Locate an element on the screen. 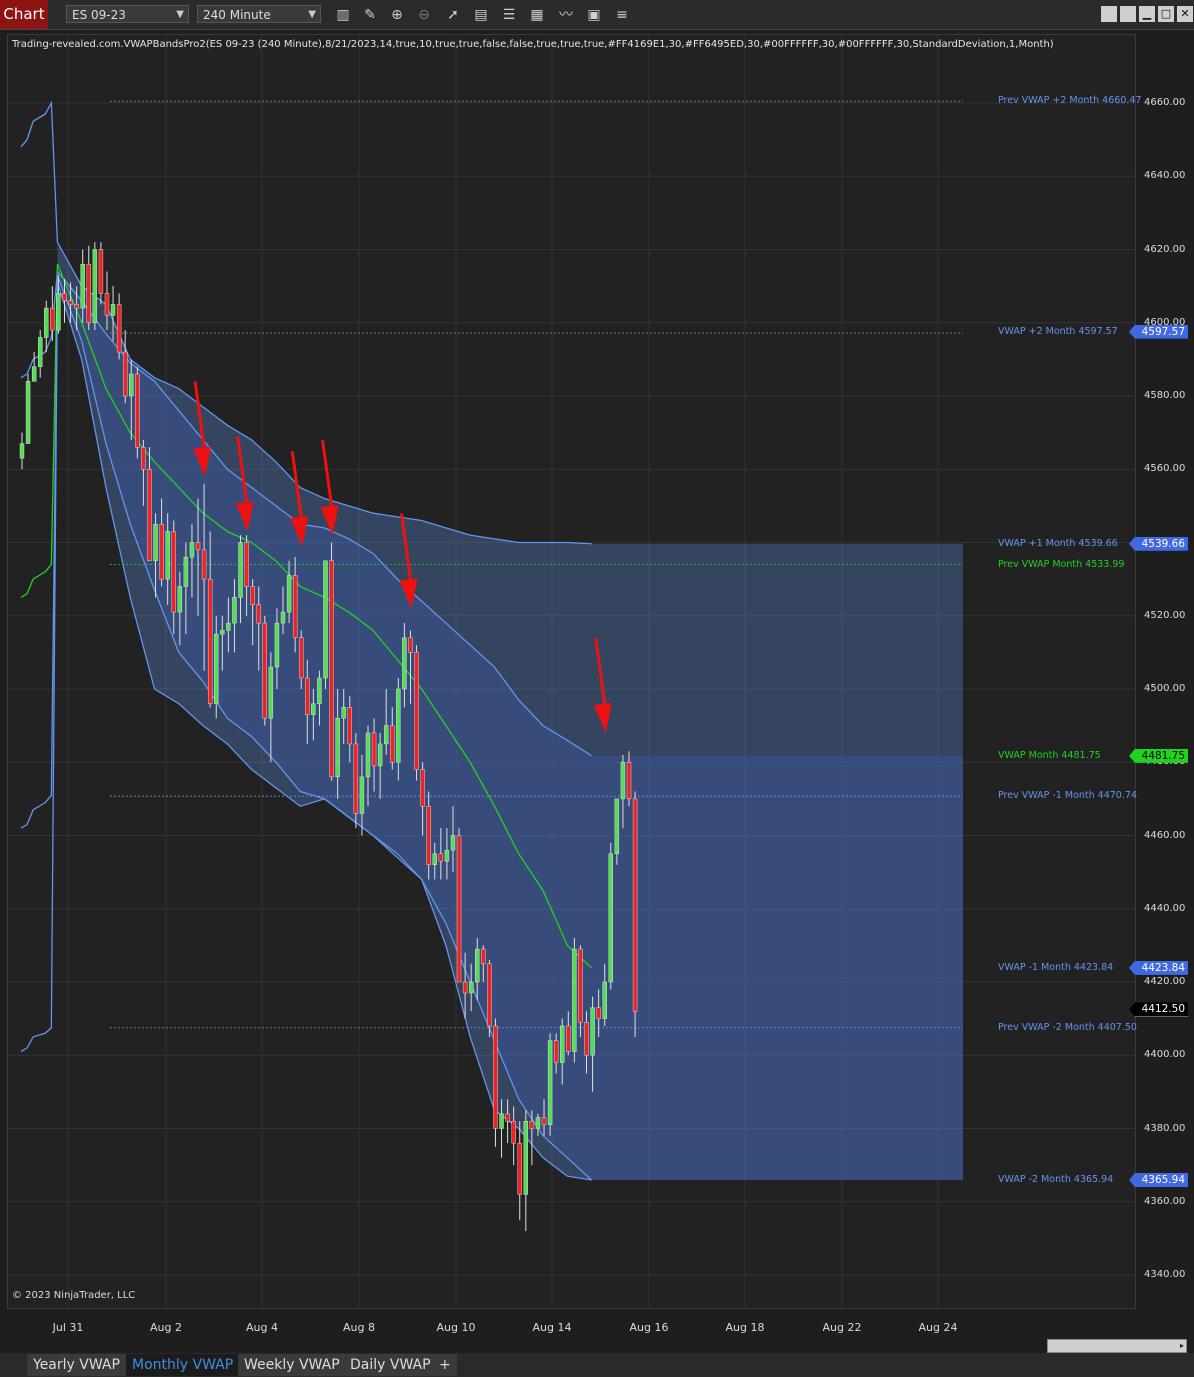 Image resolution: width=1194 pixels, height=1377 pixels. y-tick-label: 4640.00 is located at coordinates (1165, 176).